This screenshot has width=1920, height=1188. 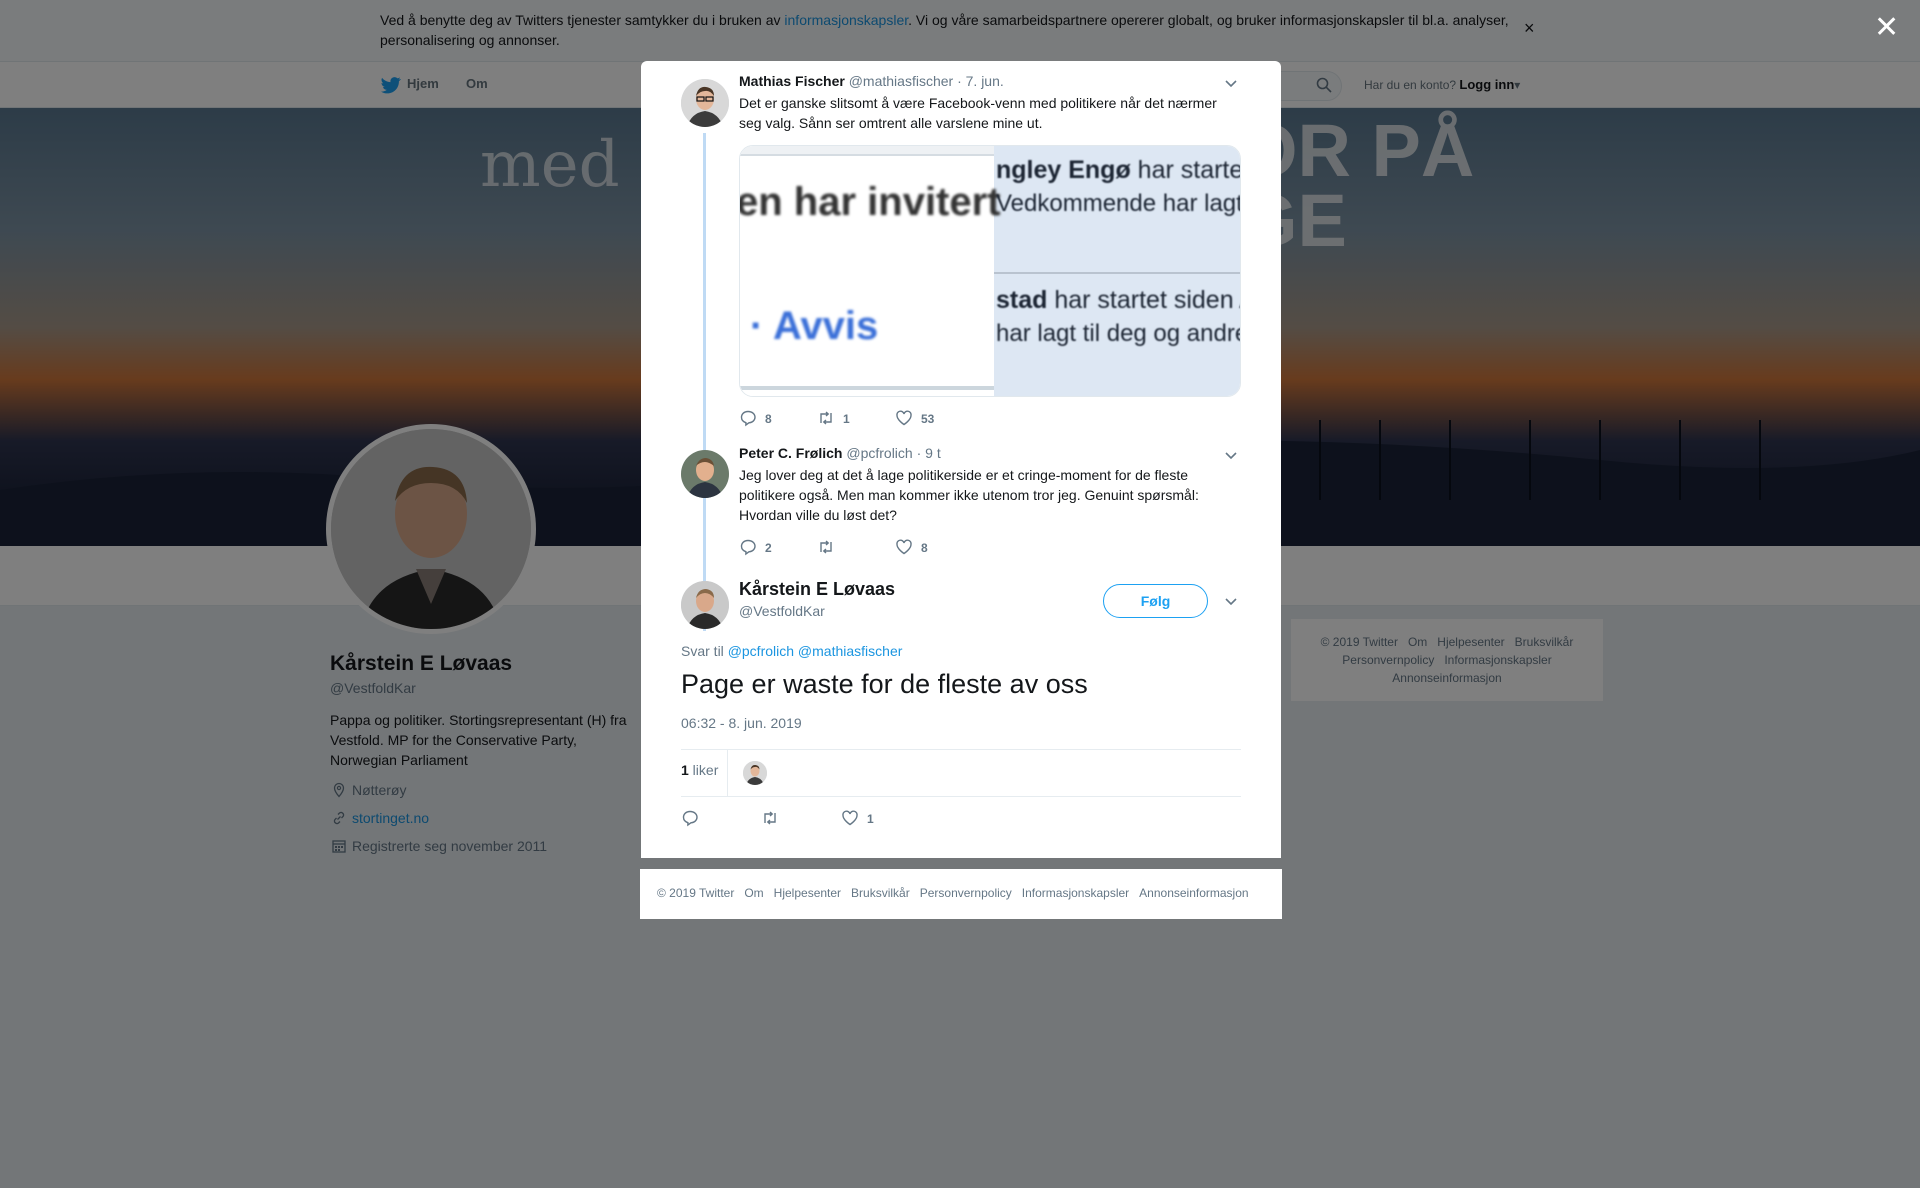 What do you see at coordinates (814, 326) in the screenshot?
I see `media-text: · Avvis` at bounding box center [814, 326].